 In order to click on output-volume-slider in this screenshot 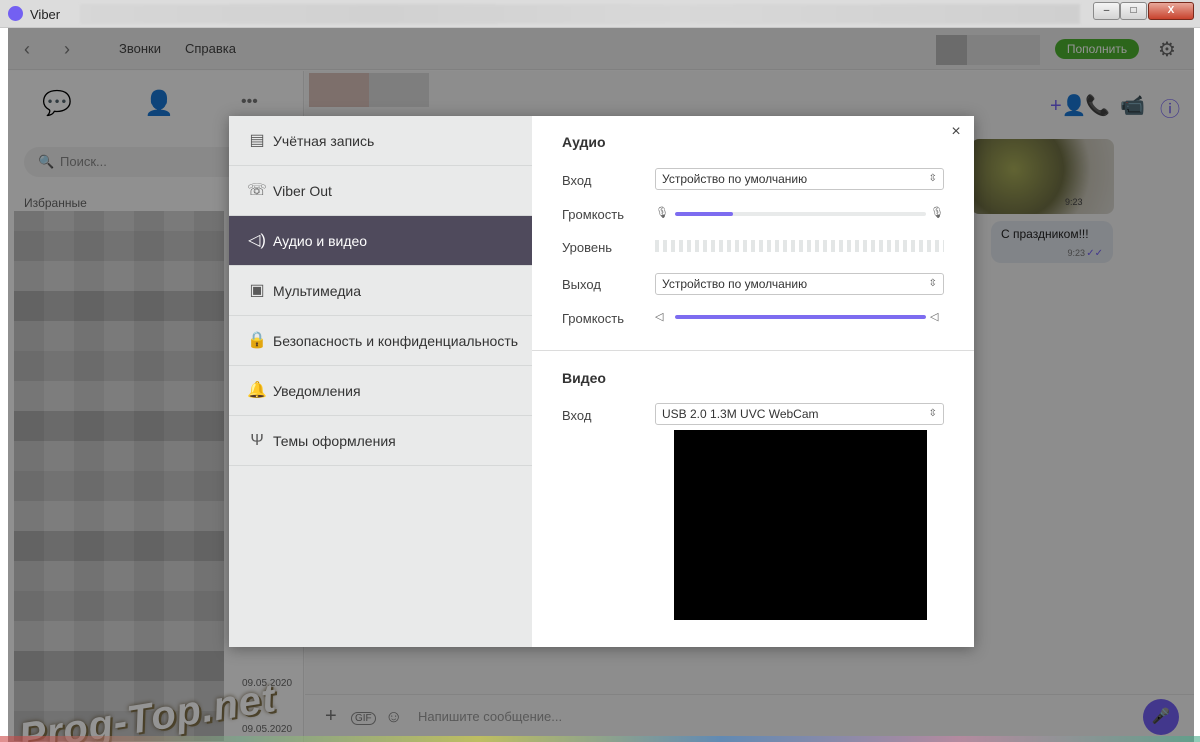, I will do `click(800, 317)`.